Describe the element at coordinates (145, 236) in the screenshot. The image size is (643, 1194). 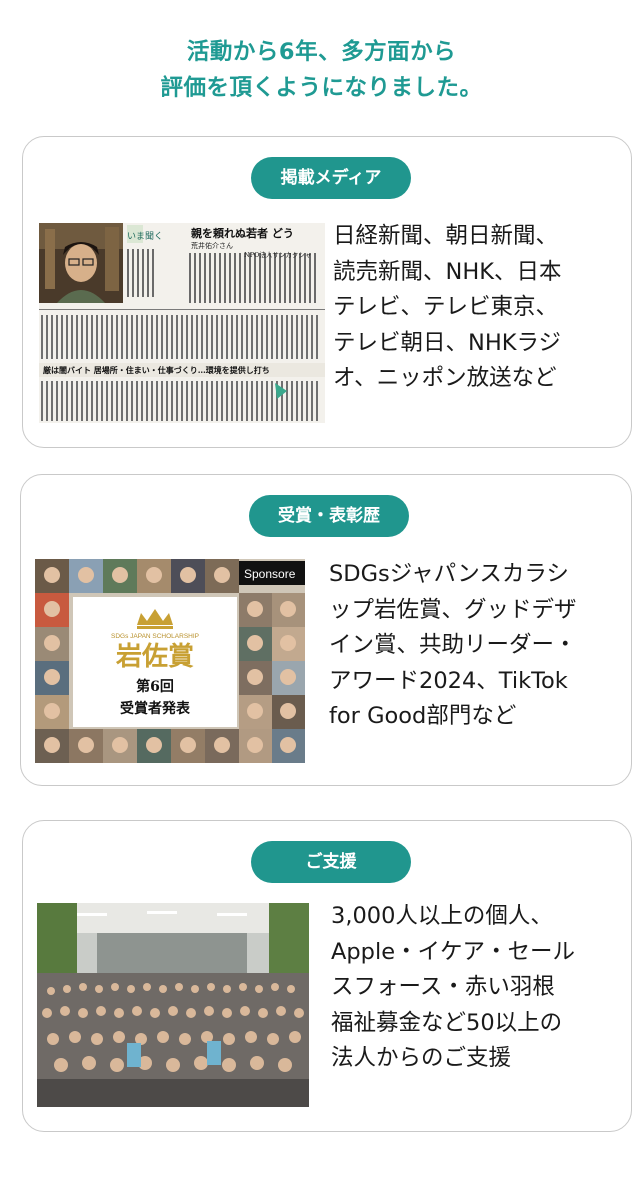
I see `clipping-kicker: いま聞く` at that location.